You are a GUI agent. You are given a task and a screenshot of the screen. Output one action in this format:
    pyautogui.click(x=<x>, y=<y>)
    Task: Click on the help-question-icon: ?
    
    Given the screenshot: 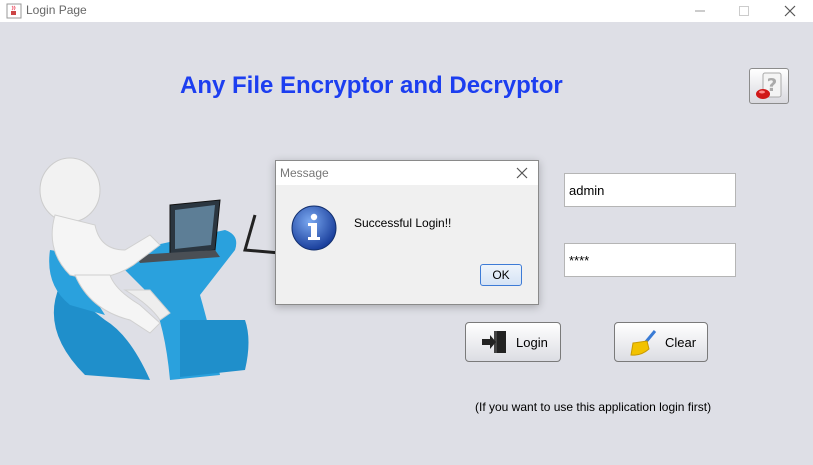 What is the action you would take?
    pyautogui.click(x=769, y=85)
    